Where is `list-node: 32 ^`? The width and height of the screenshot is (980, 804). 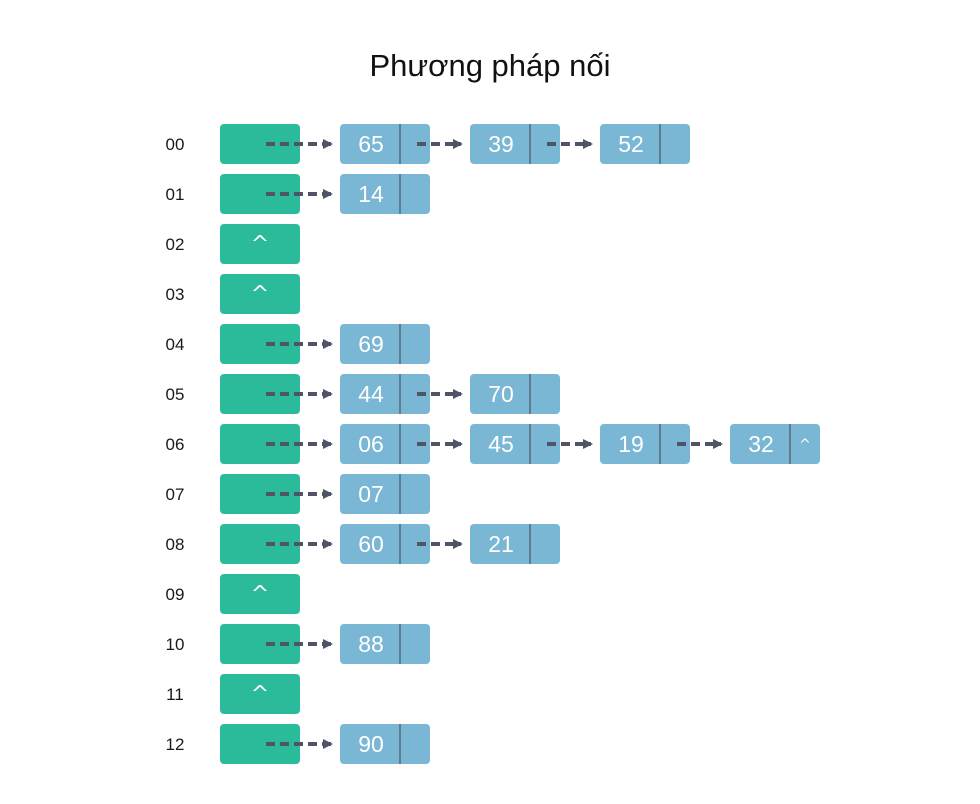
list-node: 32 ^ is located at coordinates (775, 444).